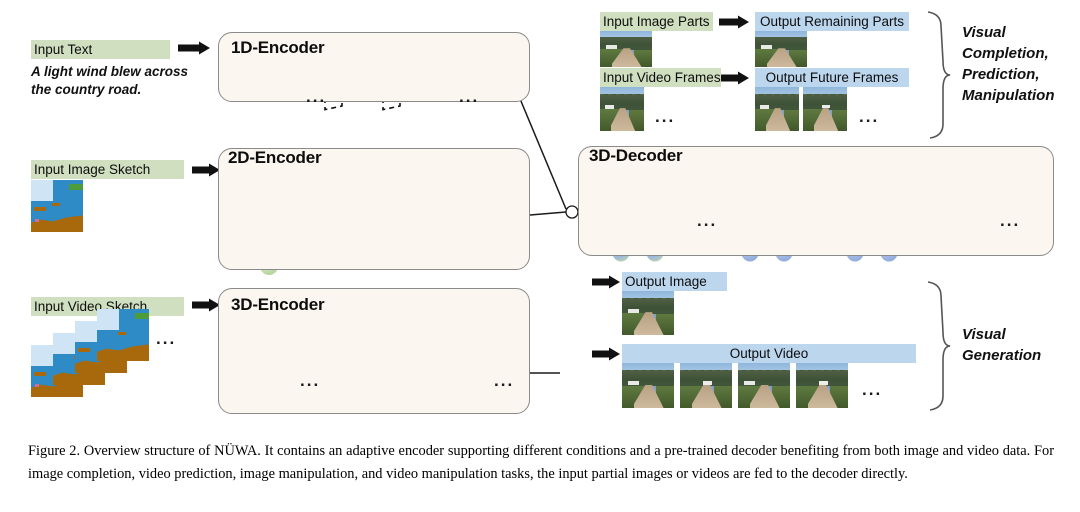  What do you see at coordinates (206, 305) in the screenshot?
I see `arrow-input-video-sketch` at bounding box center [206, 305].